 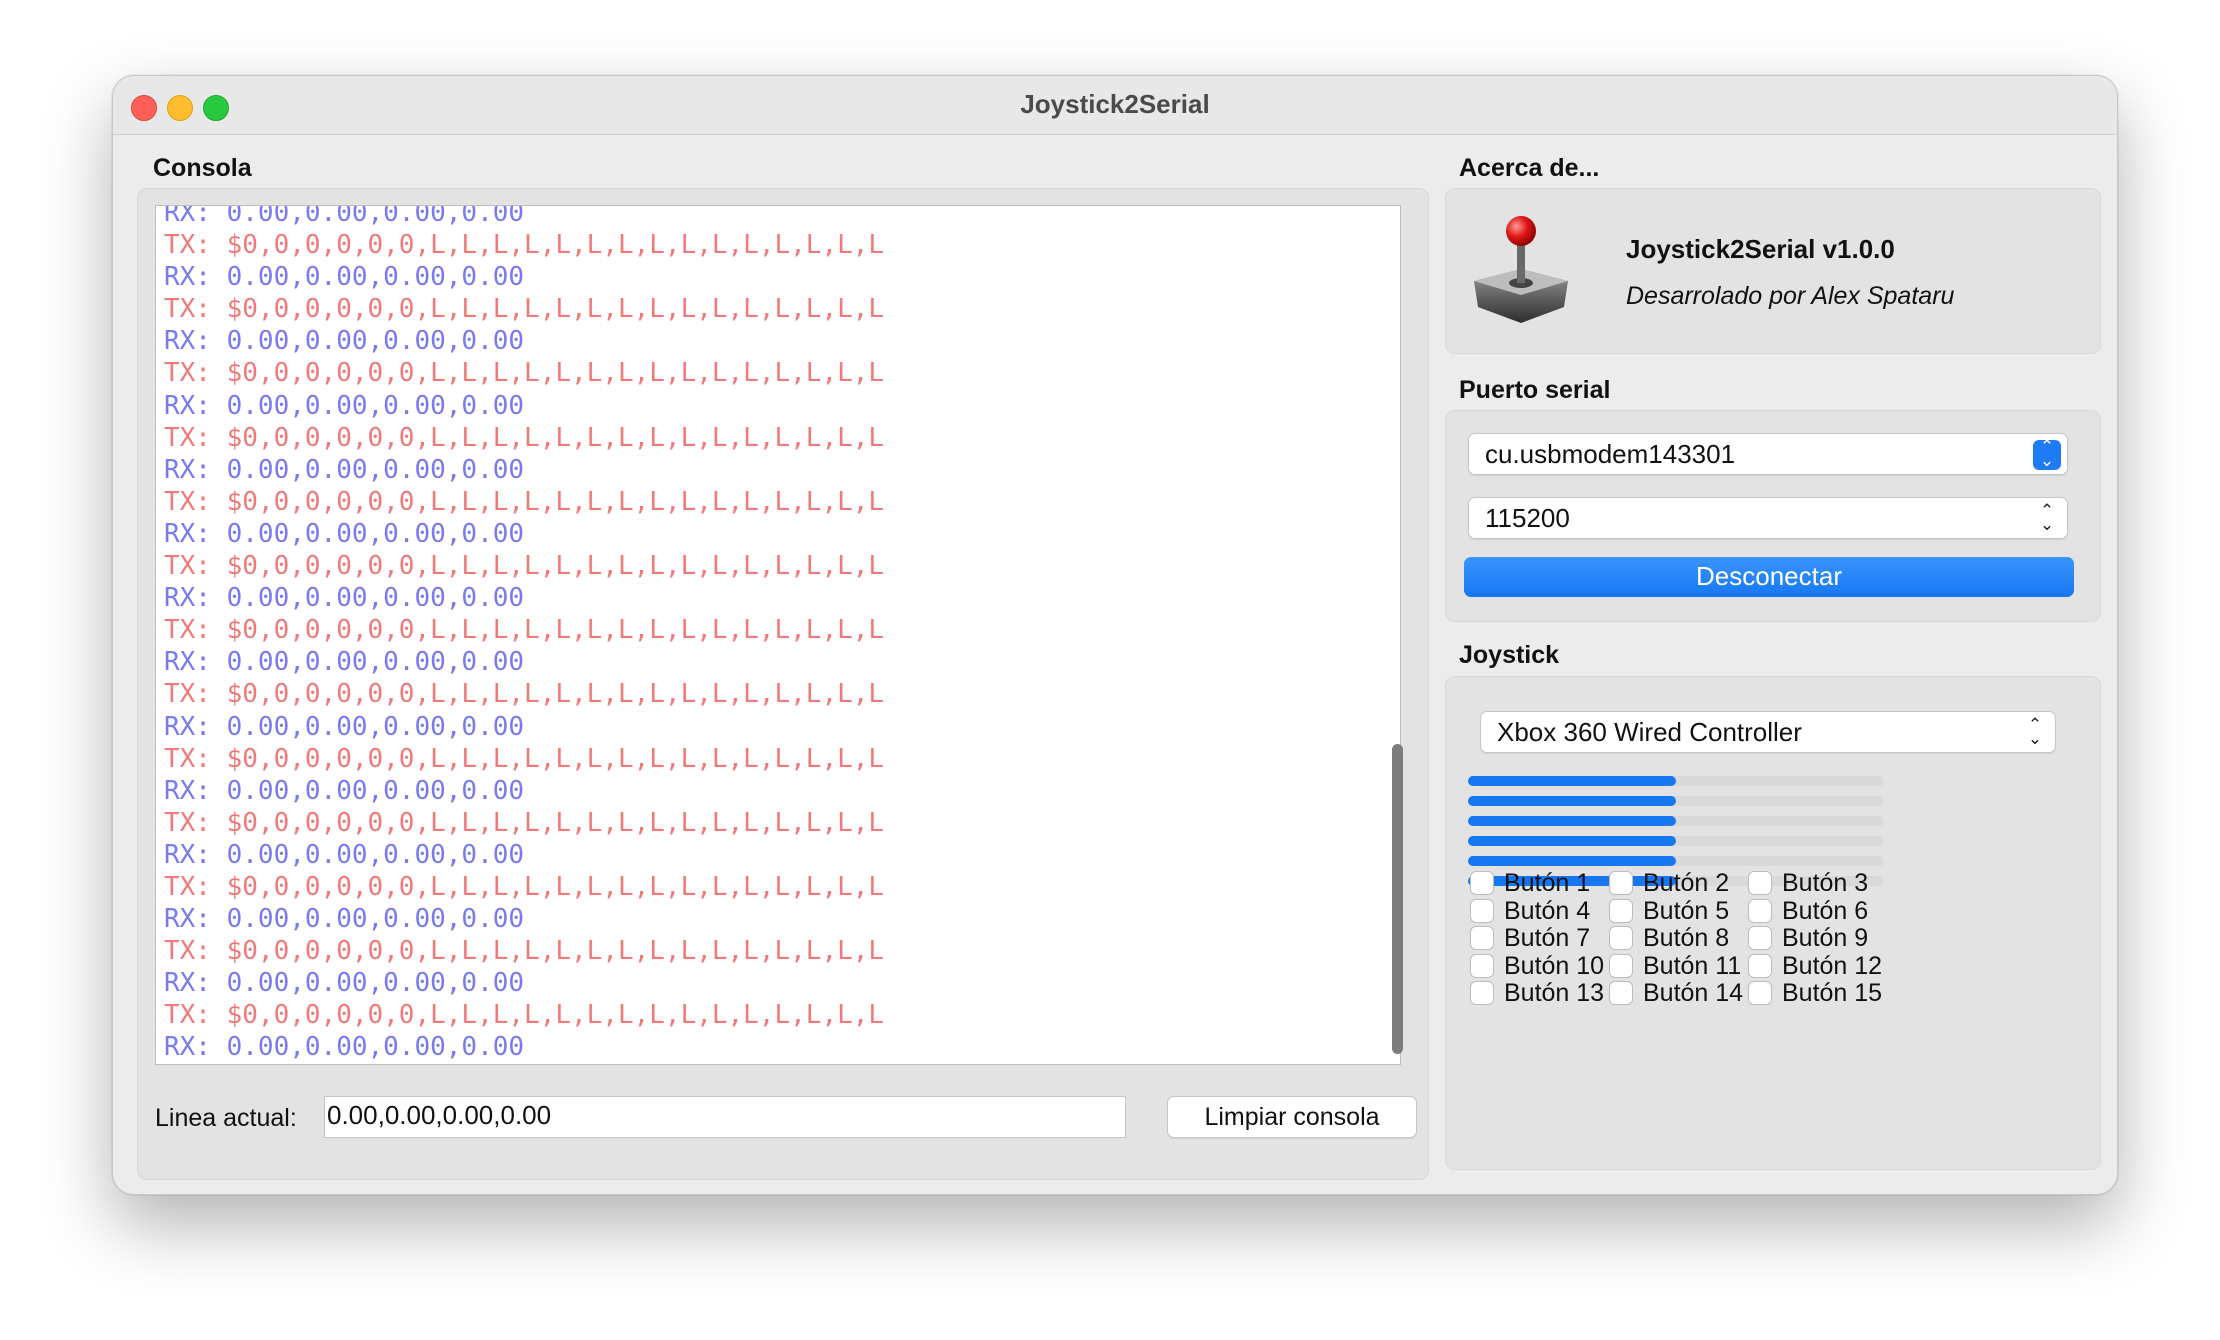 What do you see at coordinates (1832, 993) in the screenshot?
I see `checkbox-label: Butón 15` at bounding box center [1832, 993].